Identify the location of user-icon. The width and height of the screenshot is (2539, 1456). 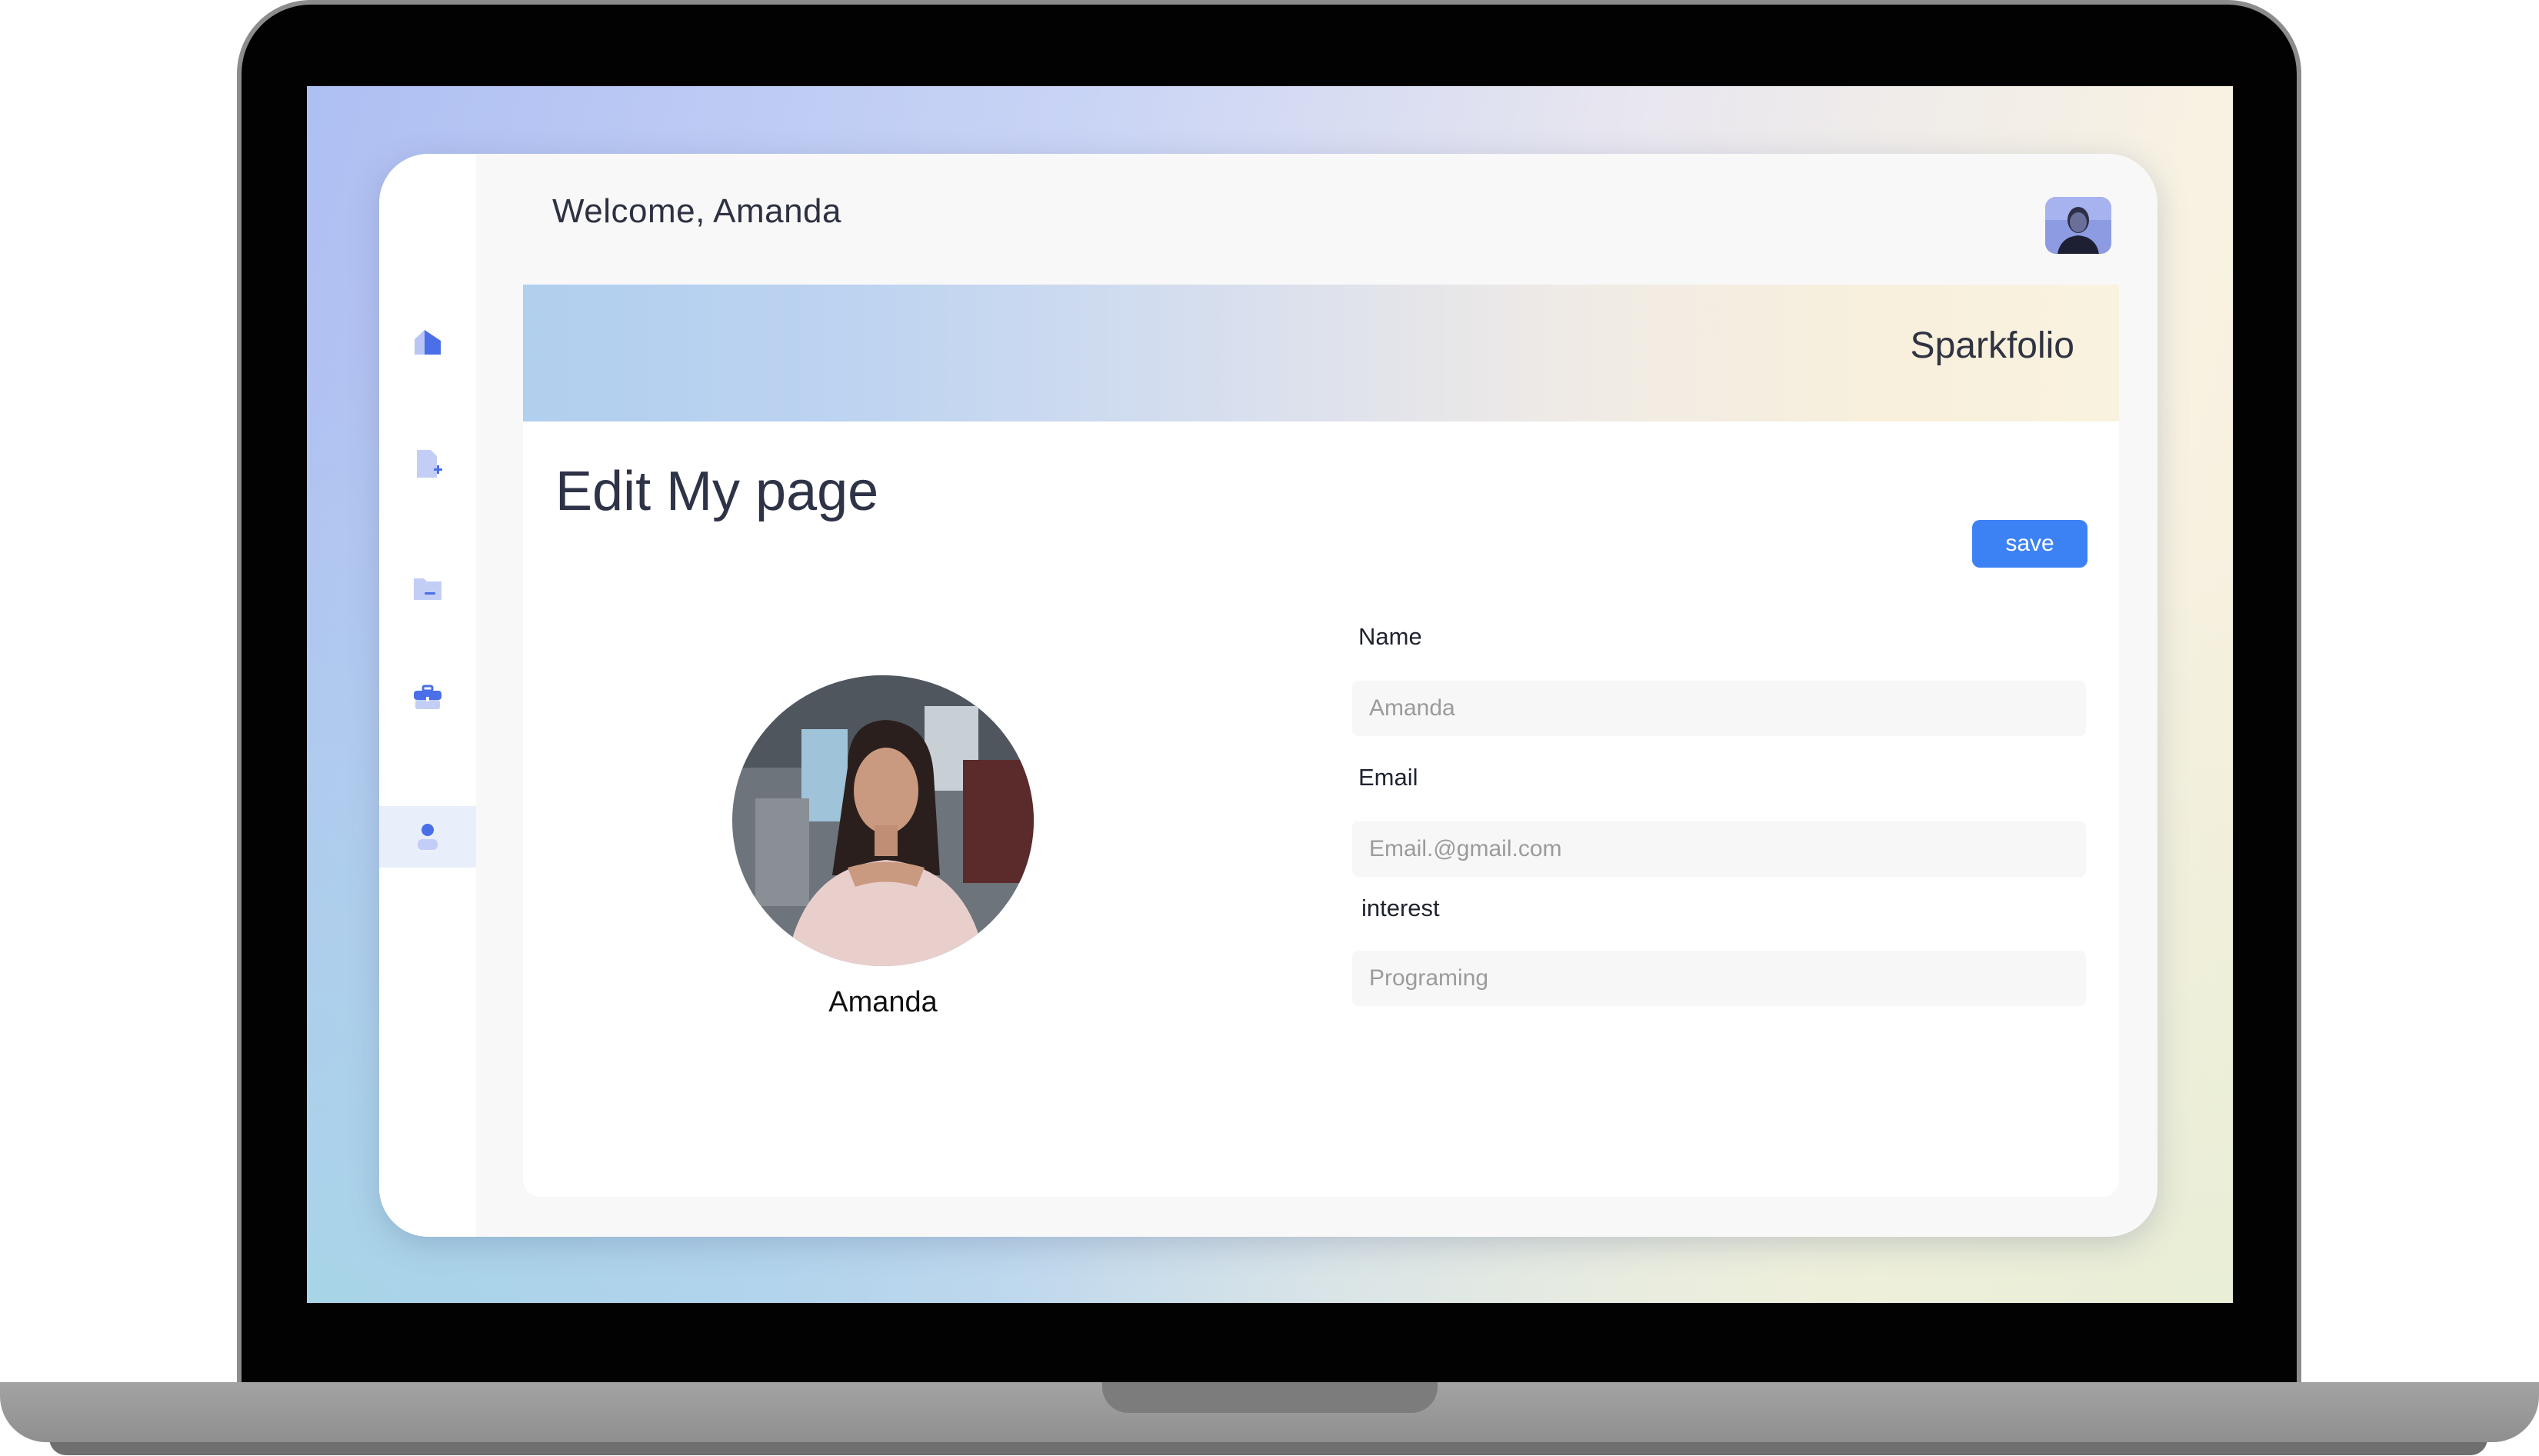
(428, 837).